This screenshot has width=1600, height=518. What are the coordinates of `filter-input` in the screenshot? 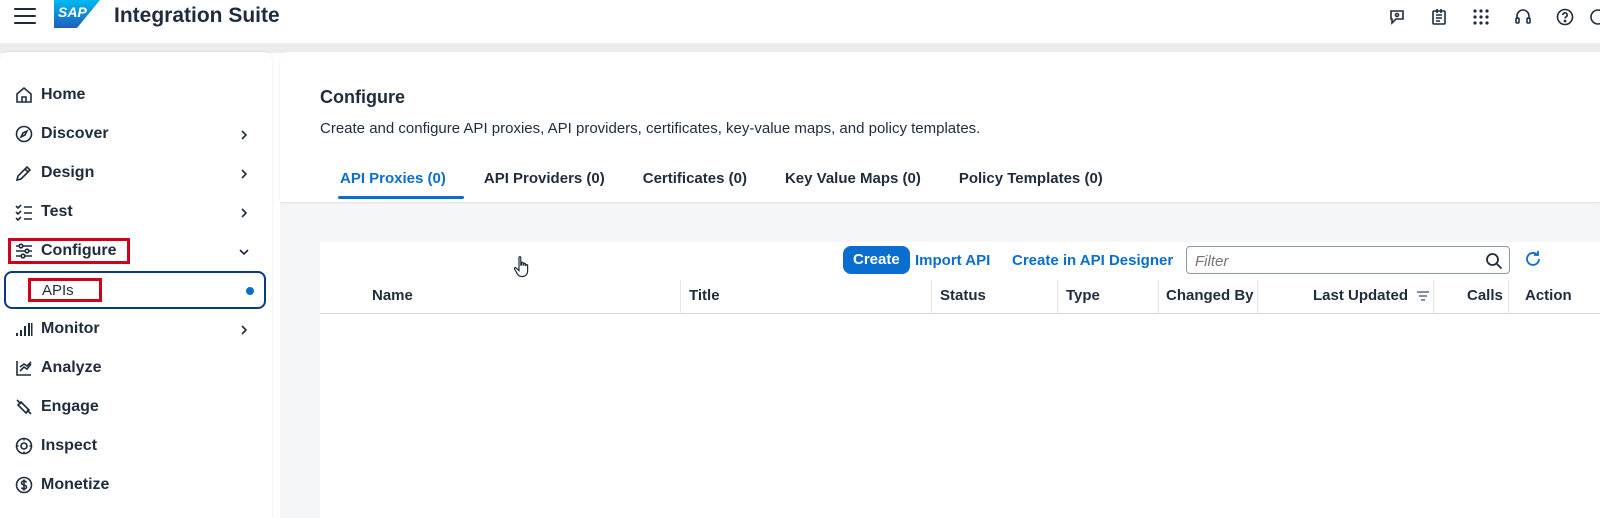 It's located at (1335, 261).